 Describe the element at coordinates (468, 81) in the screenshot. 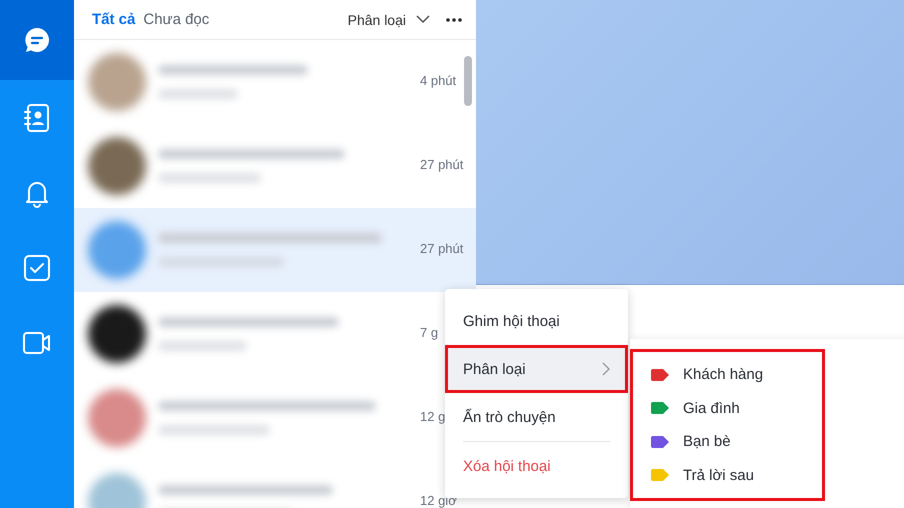

I see `scrollbar` at that location.